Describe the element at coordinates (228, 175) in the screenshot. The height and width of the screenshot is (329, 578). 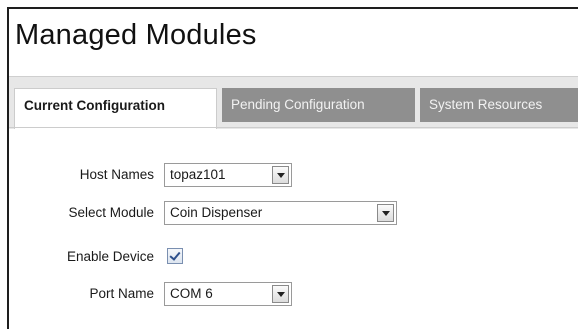
I see `host-names-select: topaz101` at that location.